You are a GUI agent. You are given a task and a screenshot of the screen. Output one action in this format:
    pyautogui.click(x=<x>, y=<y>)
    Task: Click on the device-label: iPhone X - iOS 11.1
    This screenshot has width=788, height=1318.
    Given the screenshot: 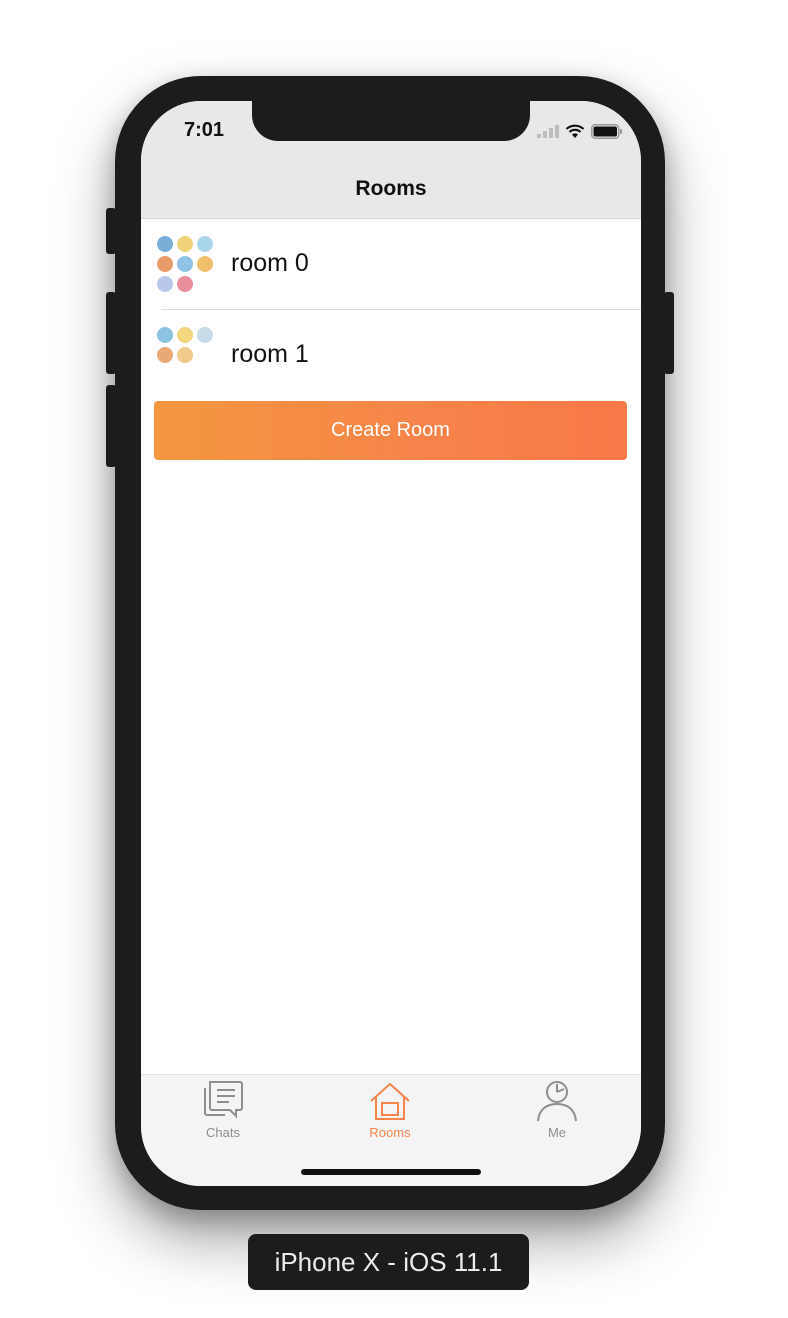 What is the action you would take?
    pyautogui.click(x=388, y=1262)
    